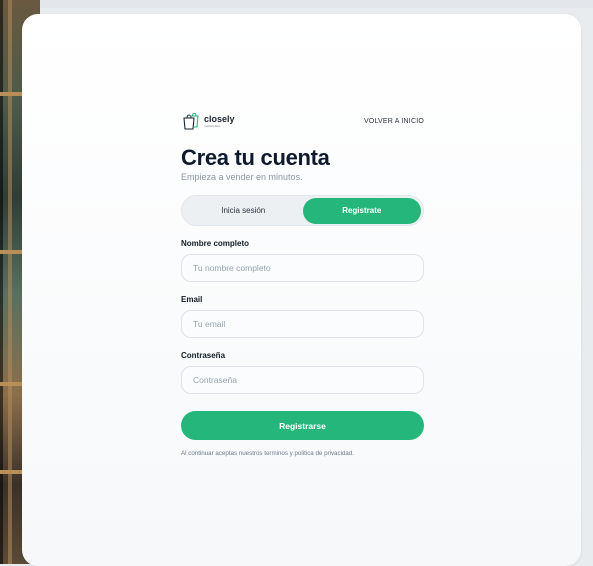  Describe the element at coordinates (215, 243) in the screenshot. I see `full-name-label: Nombre completo` at that location.